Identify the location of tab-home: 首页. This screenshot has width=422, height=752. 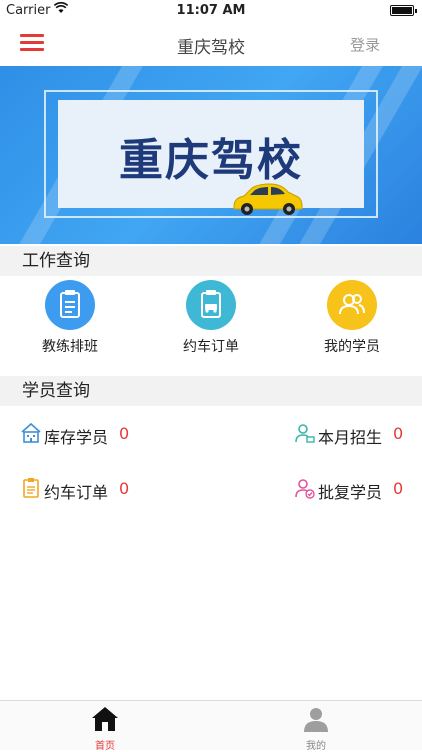
(105, 728).